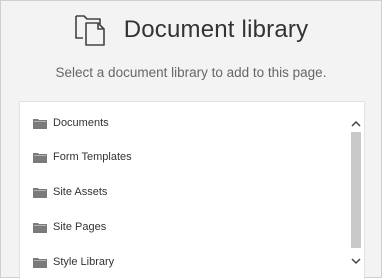  What do you see at coordinates (185, 262) in the screenshot?
I see `library-item-style-library: Style Library` at bounding box center [185, 262].